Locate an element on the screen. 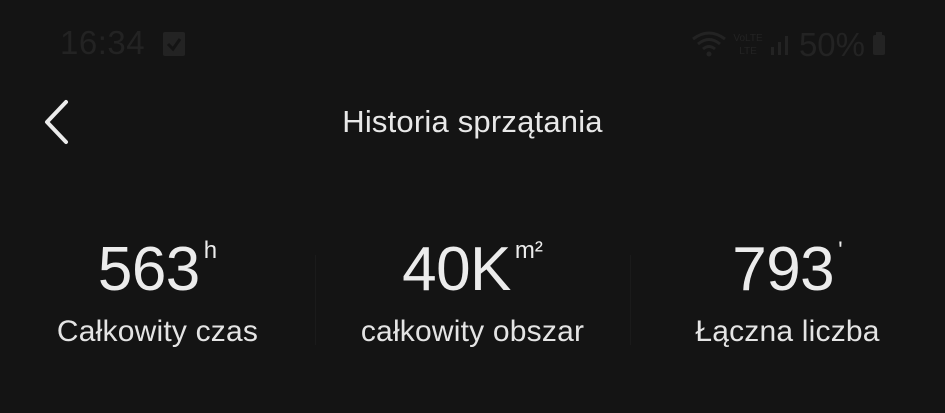  volte-label: VoLTE is located at coordinates (748, 38).